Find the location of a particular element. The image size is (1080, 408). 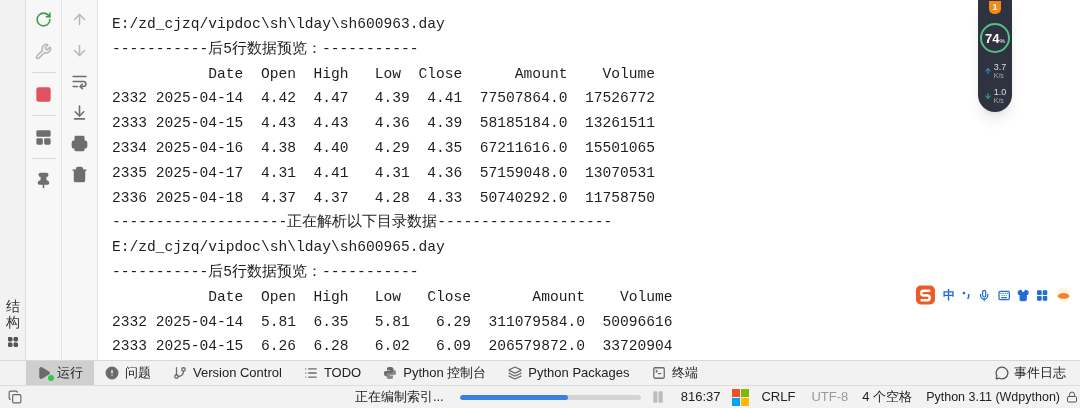

console-line: E:/zd_cjzq/vipdoc\sh\lday\sh600965.day is located at coordinates (278, 248).